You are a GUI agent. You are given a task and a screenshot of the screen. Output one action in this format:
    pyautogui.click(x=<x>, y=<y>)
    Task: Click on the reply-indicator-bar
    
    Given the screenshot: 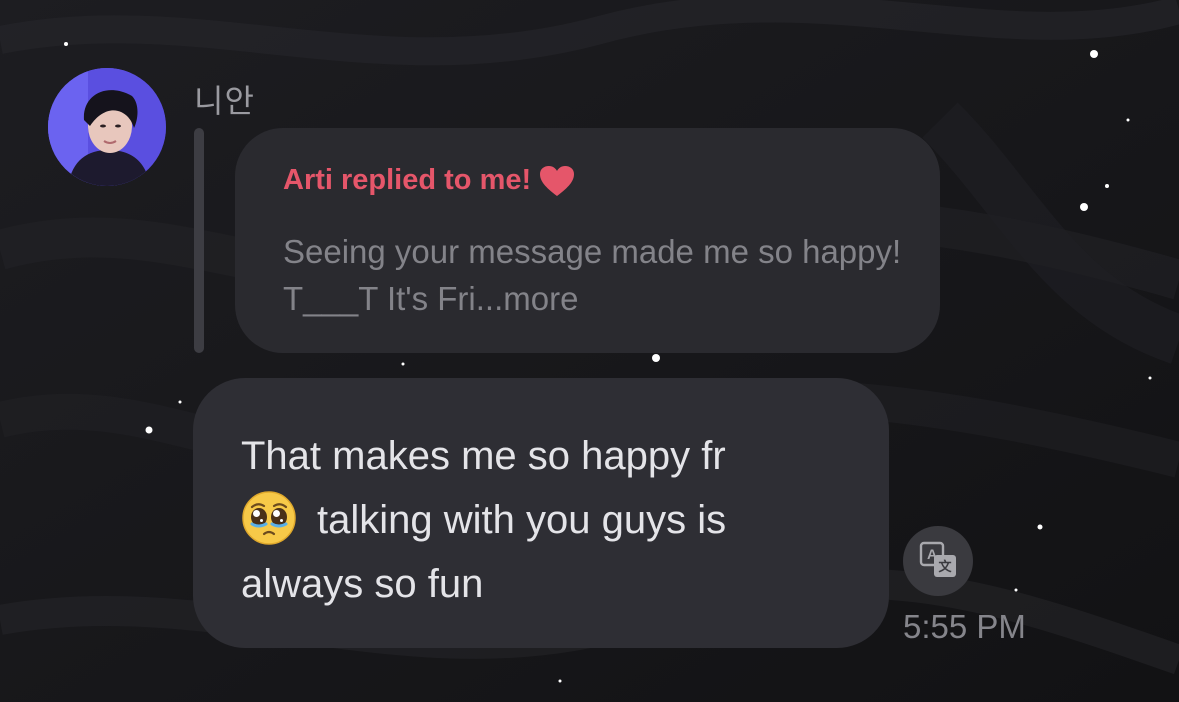 What is the action you would take?
    pyautogui.click(x=199, y=240)
    